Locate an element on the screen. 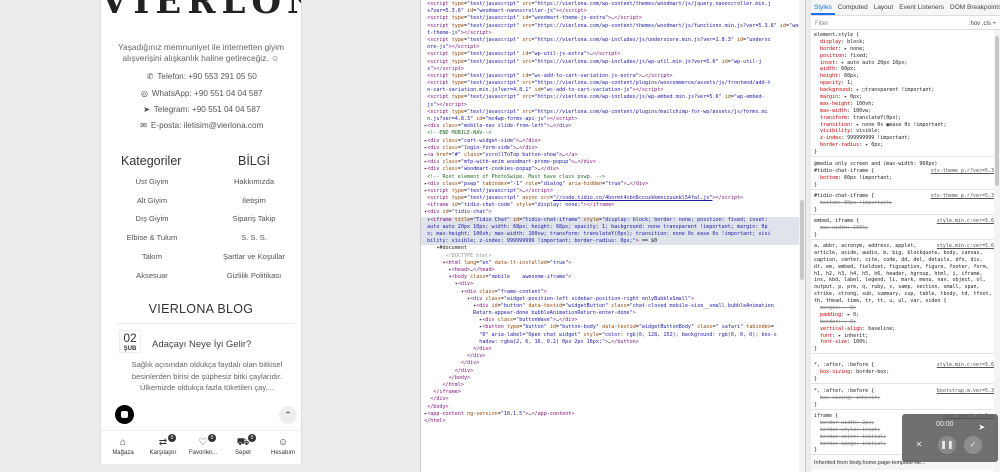 The width and height of the screenshot is (1000, 472). tab-event-listeners: Event Listeners is located at coordinates (921, 5).